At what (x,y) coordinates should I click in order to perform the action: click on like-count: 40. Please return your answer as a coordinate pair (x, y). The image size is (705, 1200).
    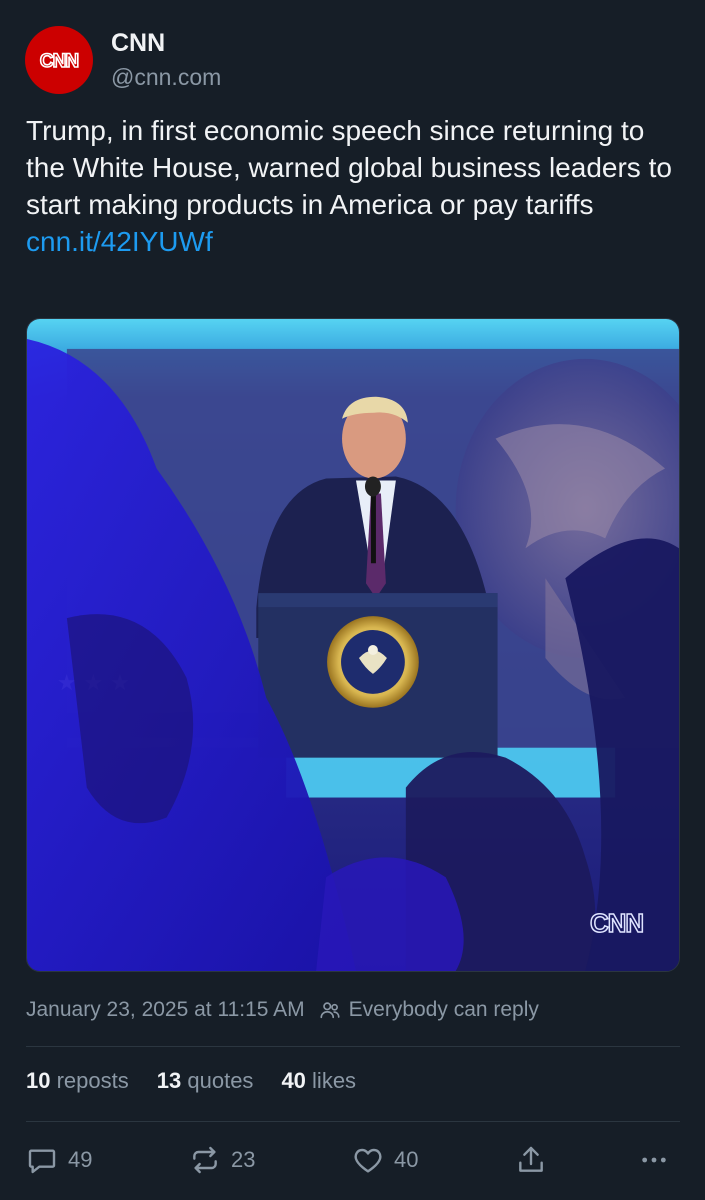
    Looking at the image, I should click on (406, 1159).